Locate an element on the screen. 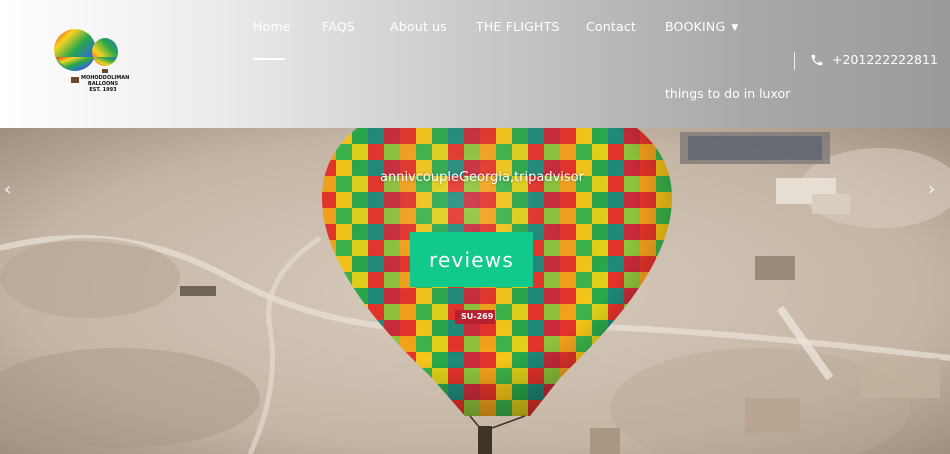  phone-icon is located at coordinates (817, 60).